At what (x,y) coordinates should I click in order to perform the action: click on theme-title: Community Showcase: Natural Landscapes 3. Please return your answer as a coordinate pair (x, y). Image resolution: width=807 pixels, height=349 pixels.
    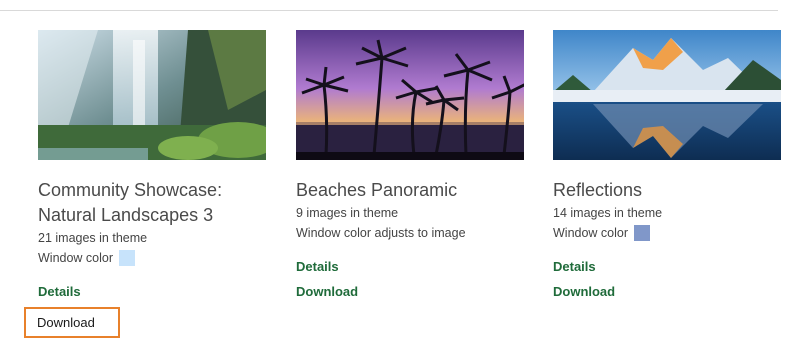
    Looking at the image, I should click on (130, 202).